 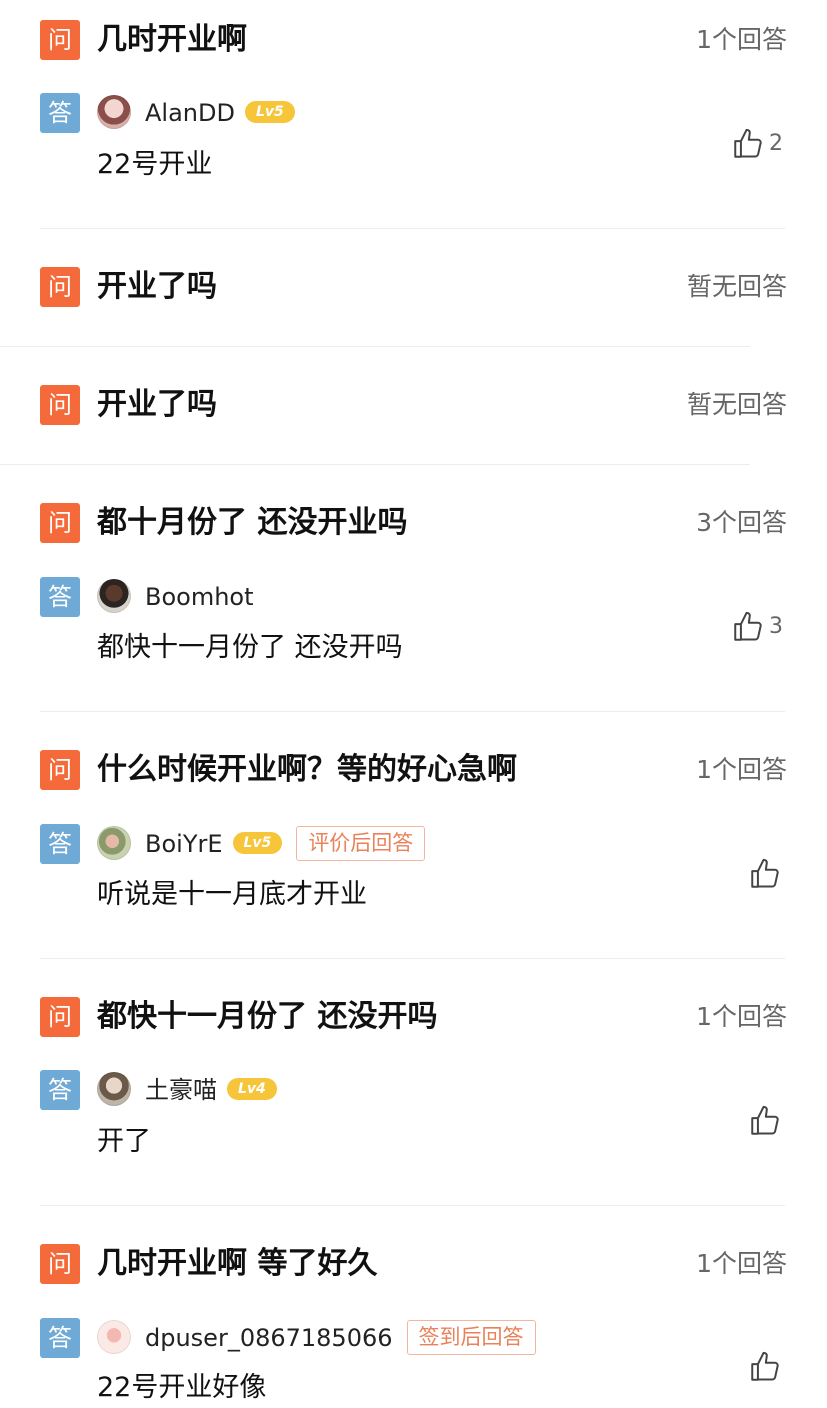 What do you see at coordinates (184, 844) in the screenshot?
I see `username: BoiYrE` at bounding box center [184, 844].